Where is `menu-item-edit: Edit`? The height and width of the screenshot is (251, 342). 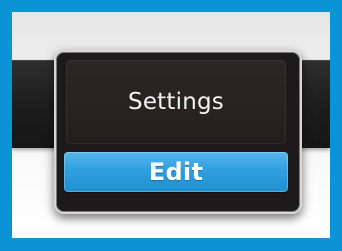 menu-item-edit: Edit is located at coordinates (176, 172).